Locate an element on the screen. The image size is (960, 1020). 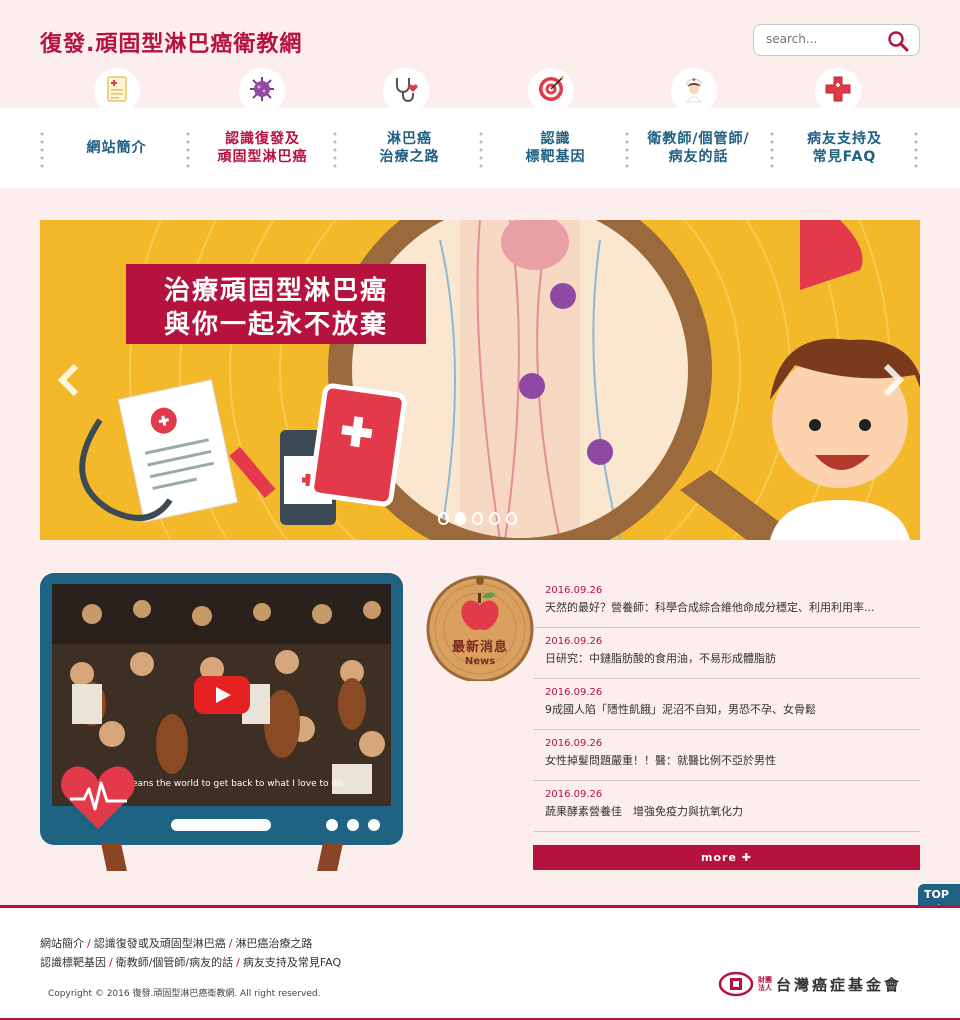
news-title: 9成國人陷「隱性飢餓」泥沼不自知，男恐不孕、女骨鬆 is located at coordinates (732, 709).